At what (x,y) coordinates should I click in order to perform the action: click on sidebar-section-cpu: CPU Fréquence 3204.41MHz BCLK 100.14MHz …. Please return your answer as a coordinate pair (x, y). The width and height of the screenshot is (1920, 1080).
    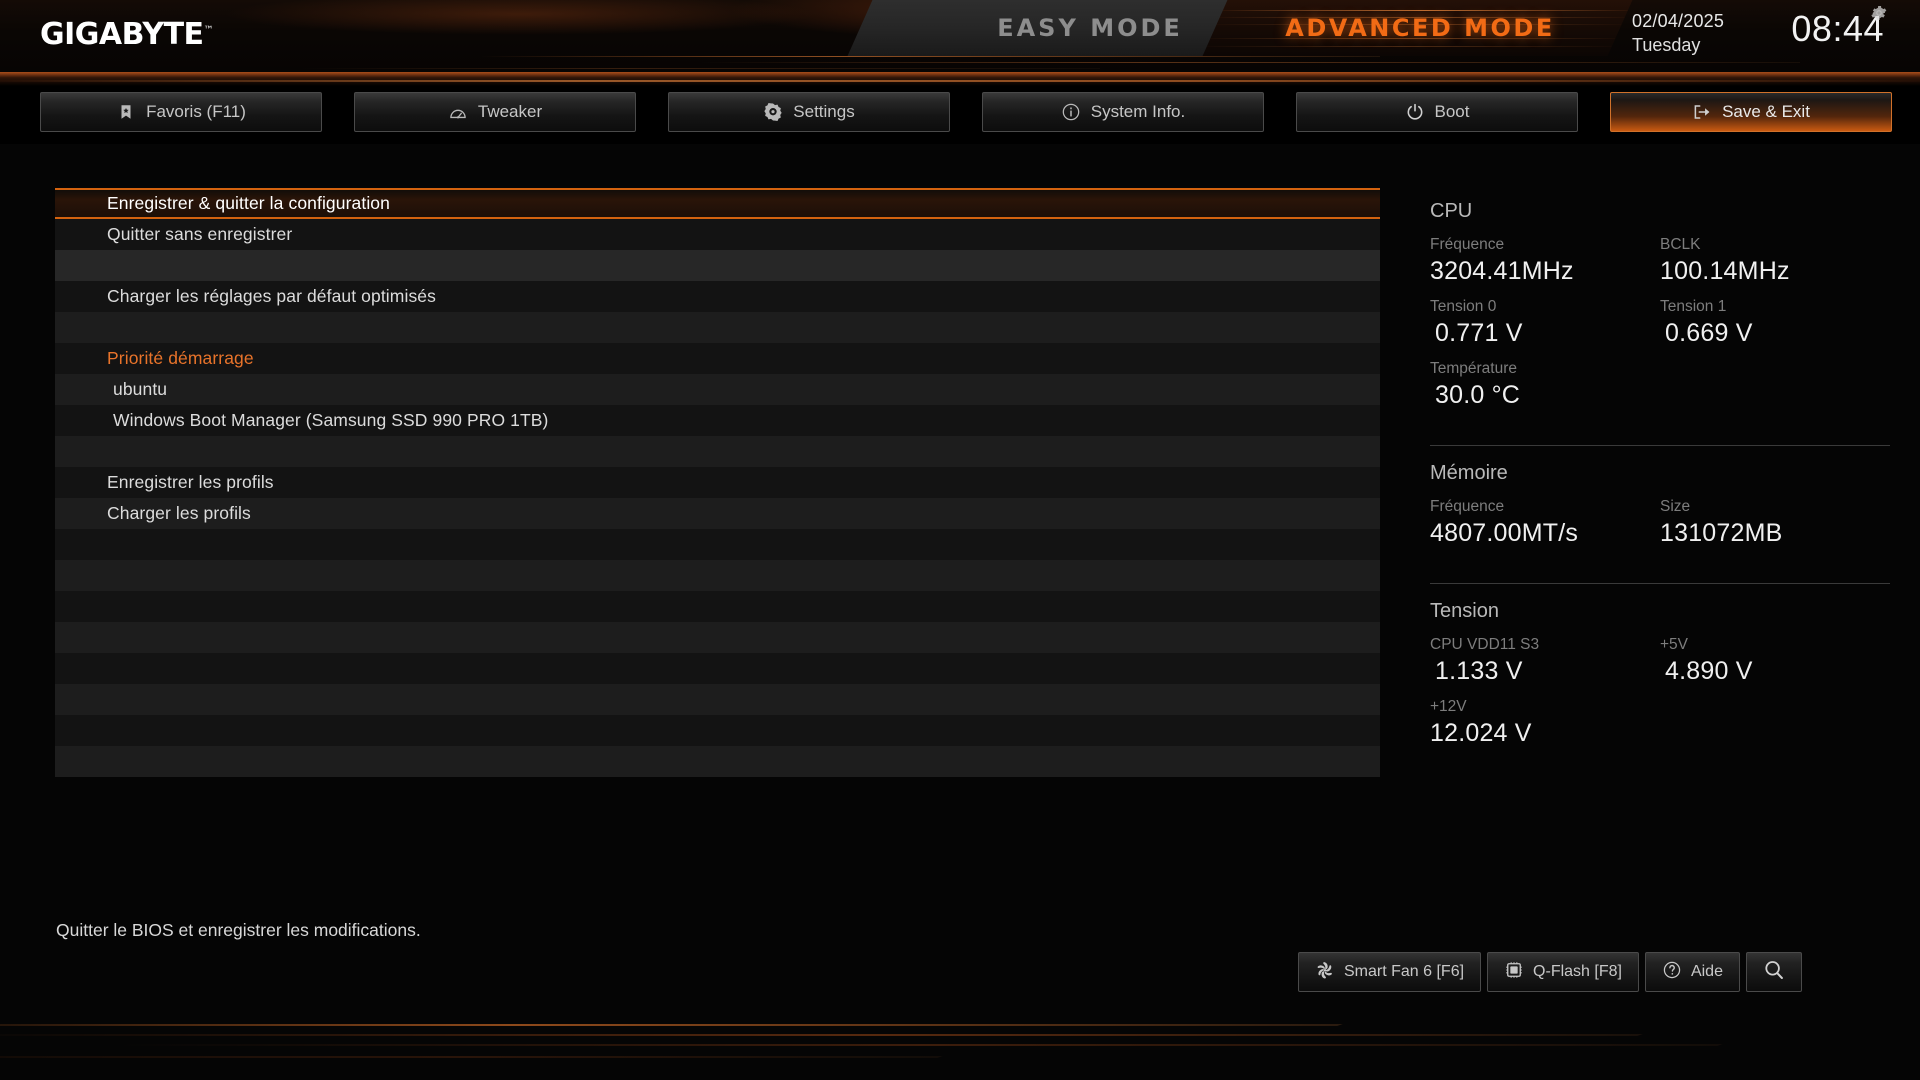
    Looking at the image, I should click on (1660, 317).